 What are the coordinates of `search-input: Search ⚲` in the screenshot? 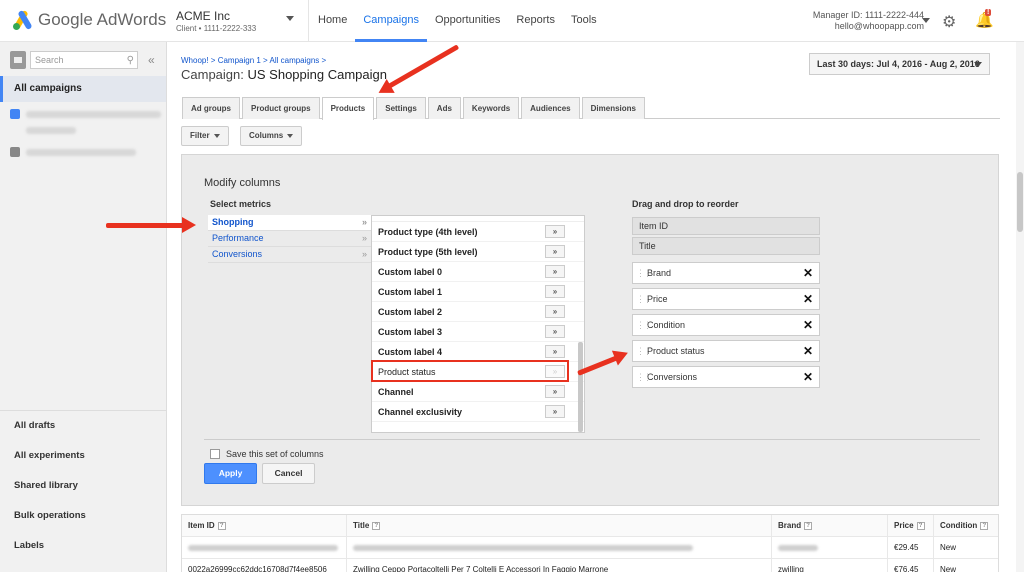 It's located at (84, 60).